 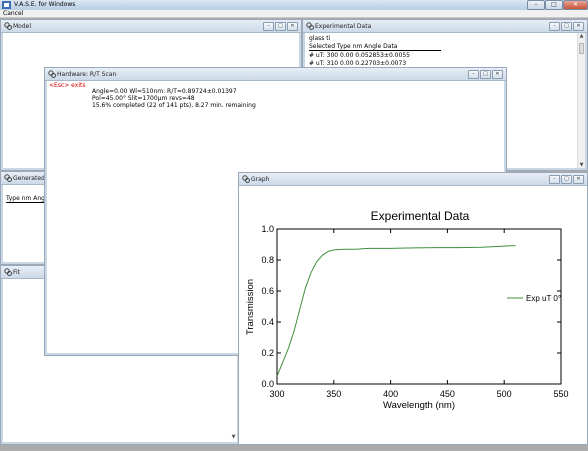 I want to click on data-table-header: Selected Type nm Angle Data, so click(x=353, y=46).